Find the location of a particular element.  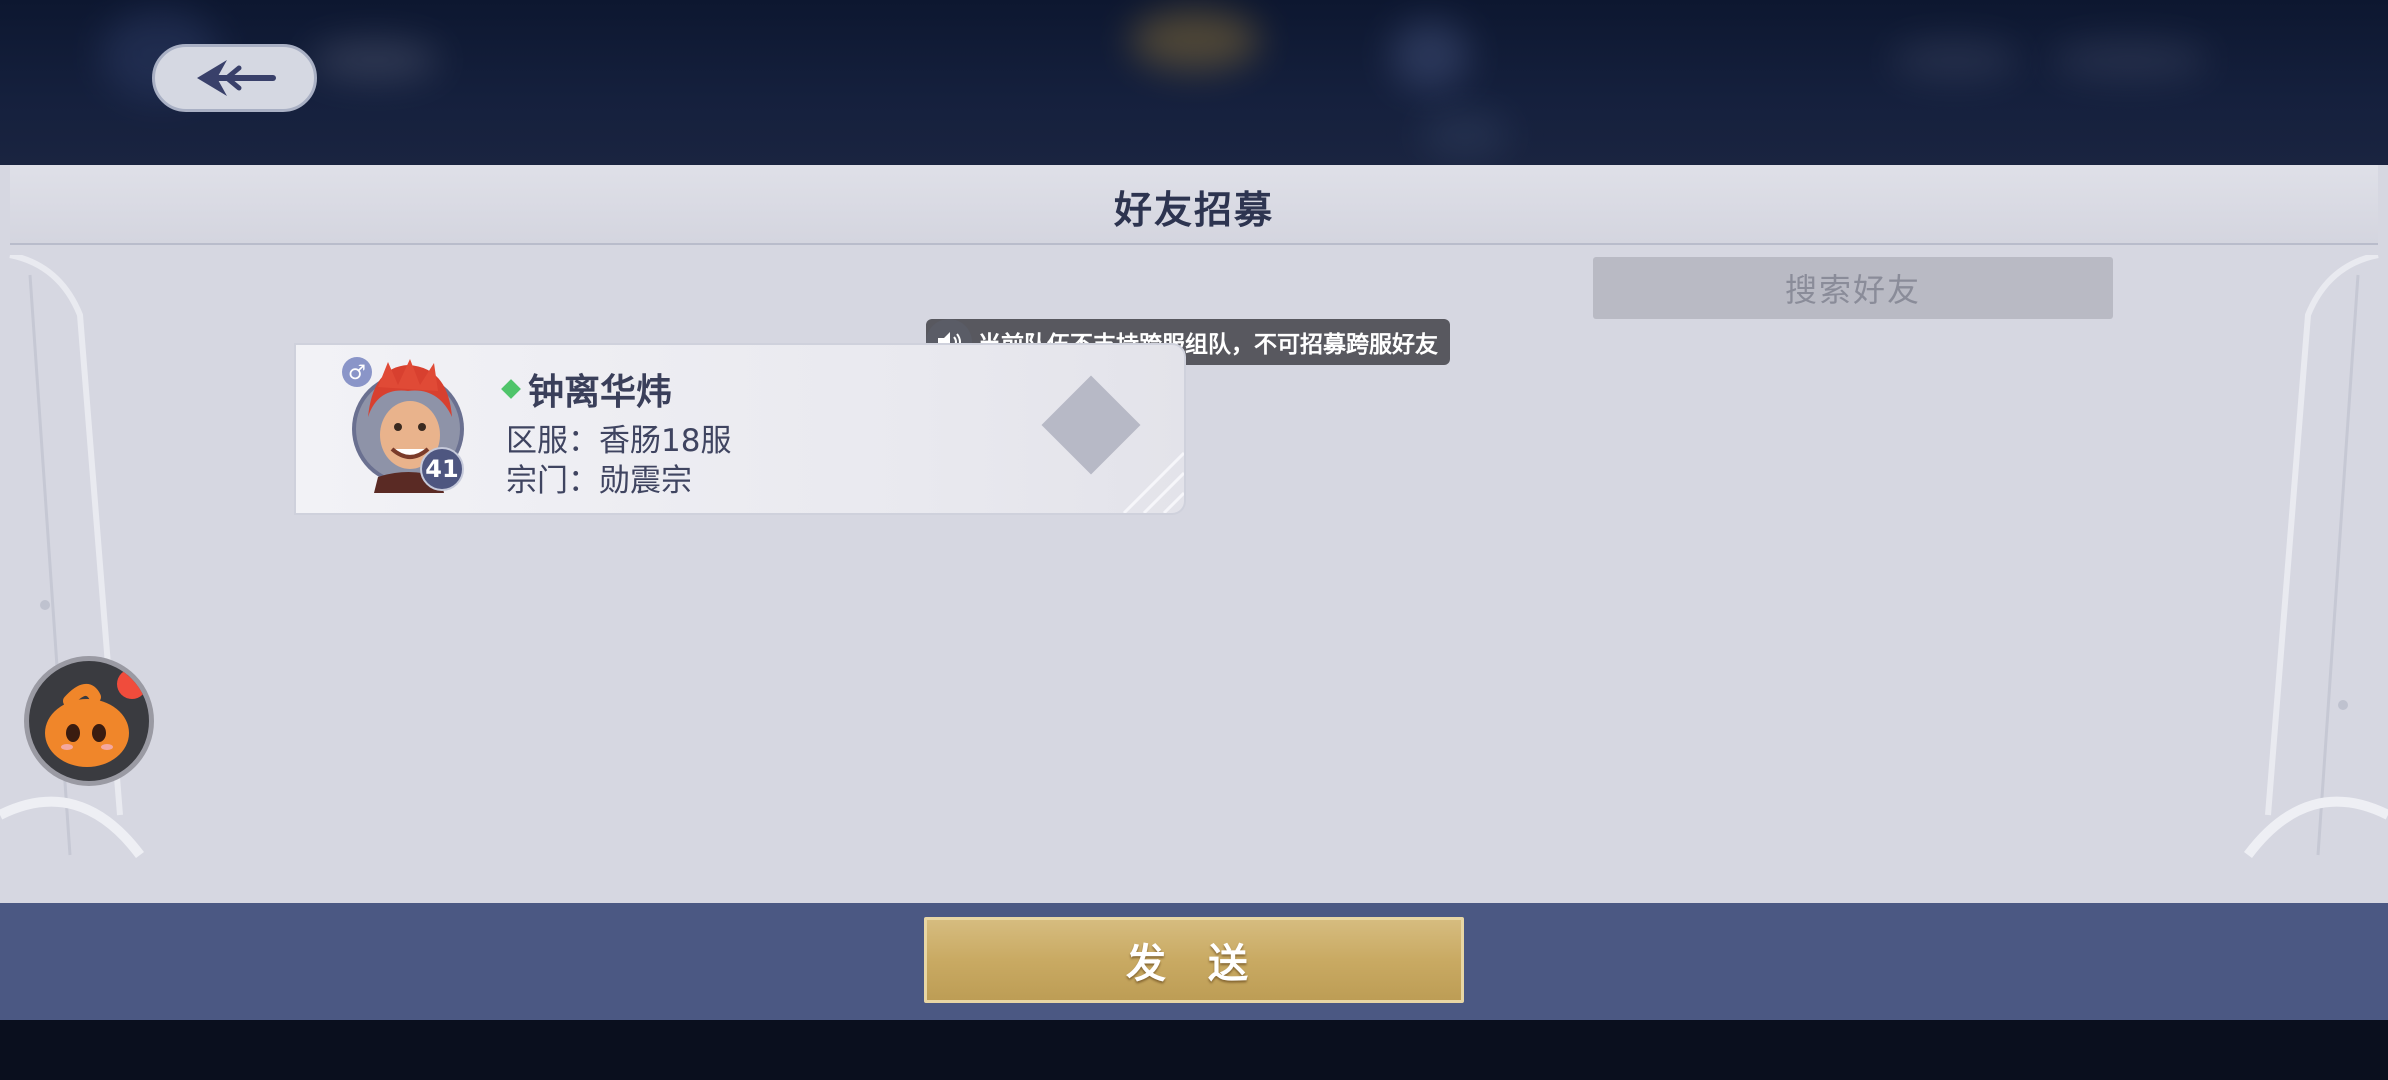

friend-card: ♂ 41 钟离华炜 区服：香肠18服 宗门：勋震宗 is located at coordinates (740, 429).